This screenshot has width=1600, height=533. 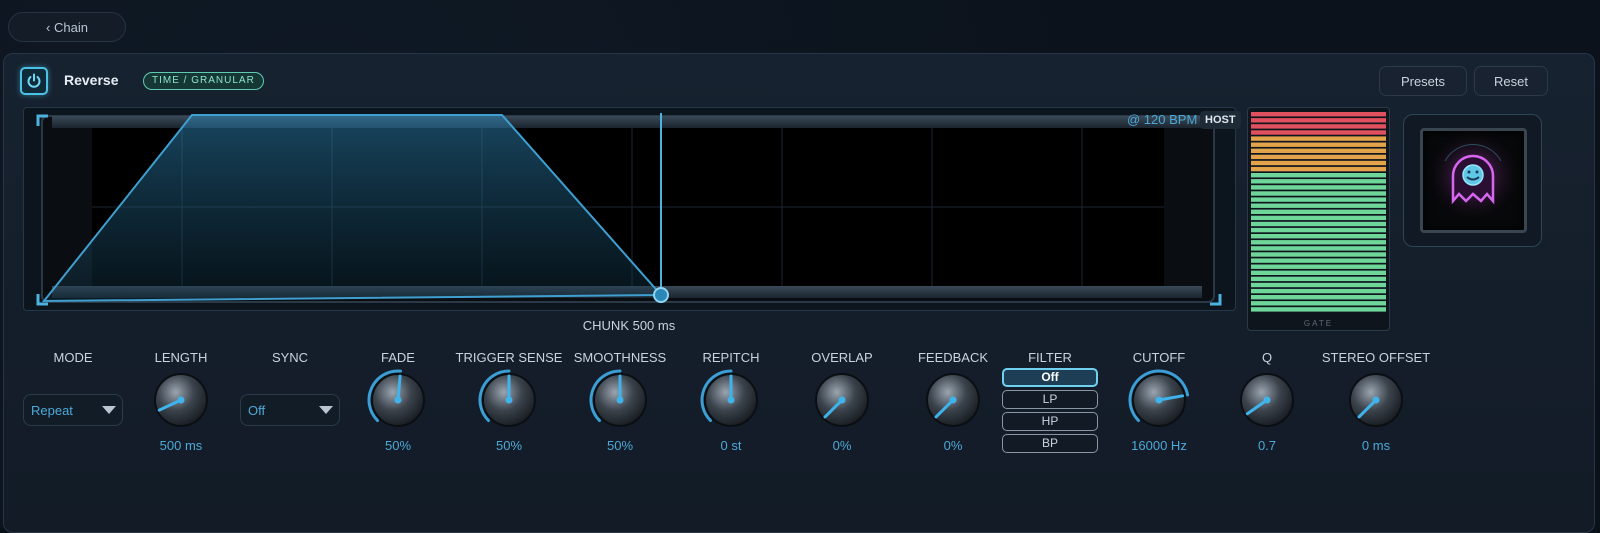 What do you see at coordinates (67, 27) in the screenshot?
I see `back-to-chain-button: ‹ Chain` at bounding box center [67, 27].